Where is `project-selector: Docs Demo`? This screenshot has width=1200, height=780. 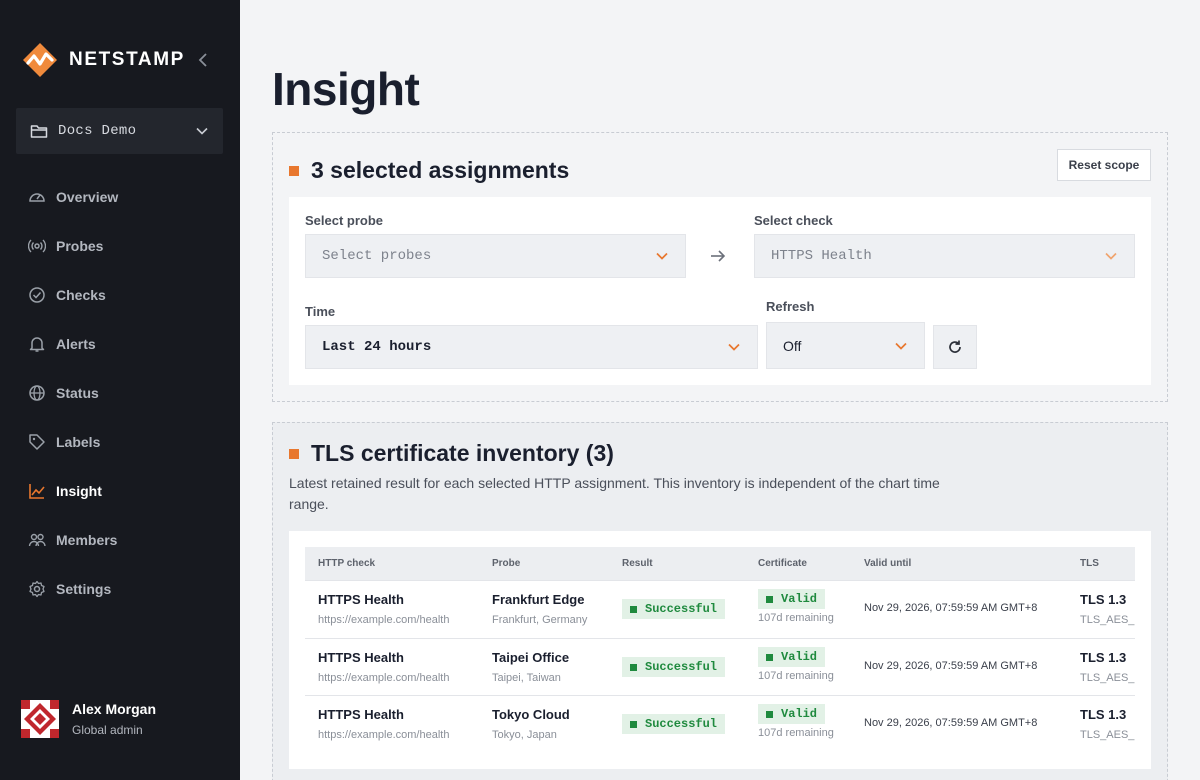 project-selector: Docs Demo is located at coordinates (119, 131).